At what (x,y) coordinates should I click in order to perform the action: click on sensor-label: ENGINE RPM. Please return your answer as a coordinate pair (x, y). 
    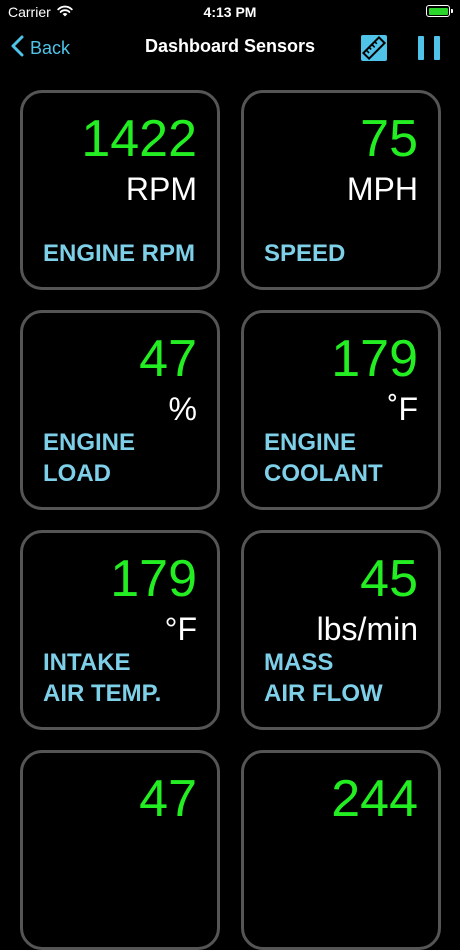
    Looking at the image, I should click on (119, 253).